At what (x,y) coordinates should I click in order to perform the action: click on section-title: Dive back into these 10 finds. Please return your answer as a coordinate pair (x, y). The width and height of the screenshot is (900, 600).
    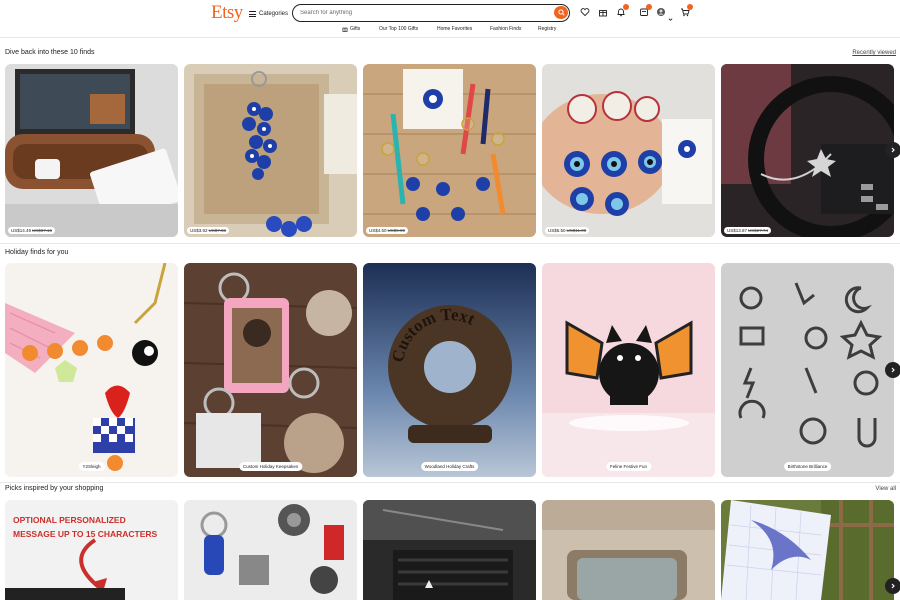
    Looking at the image, I should click on (50, 52).